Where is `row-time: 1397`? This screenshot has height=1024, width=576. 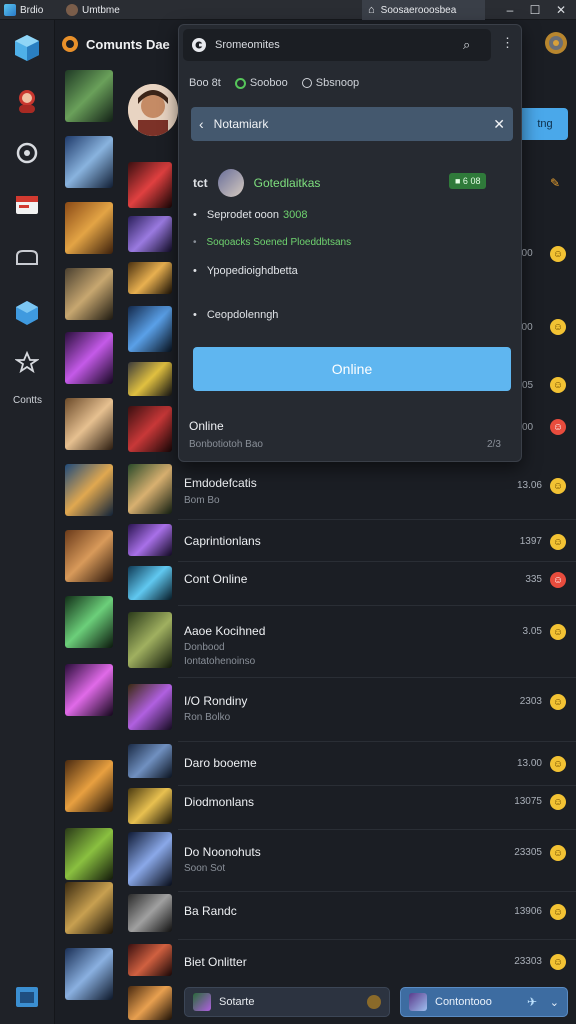
row-time: 1397 is located at coordinates (530, 541).